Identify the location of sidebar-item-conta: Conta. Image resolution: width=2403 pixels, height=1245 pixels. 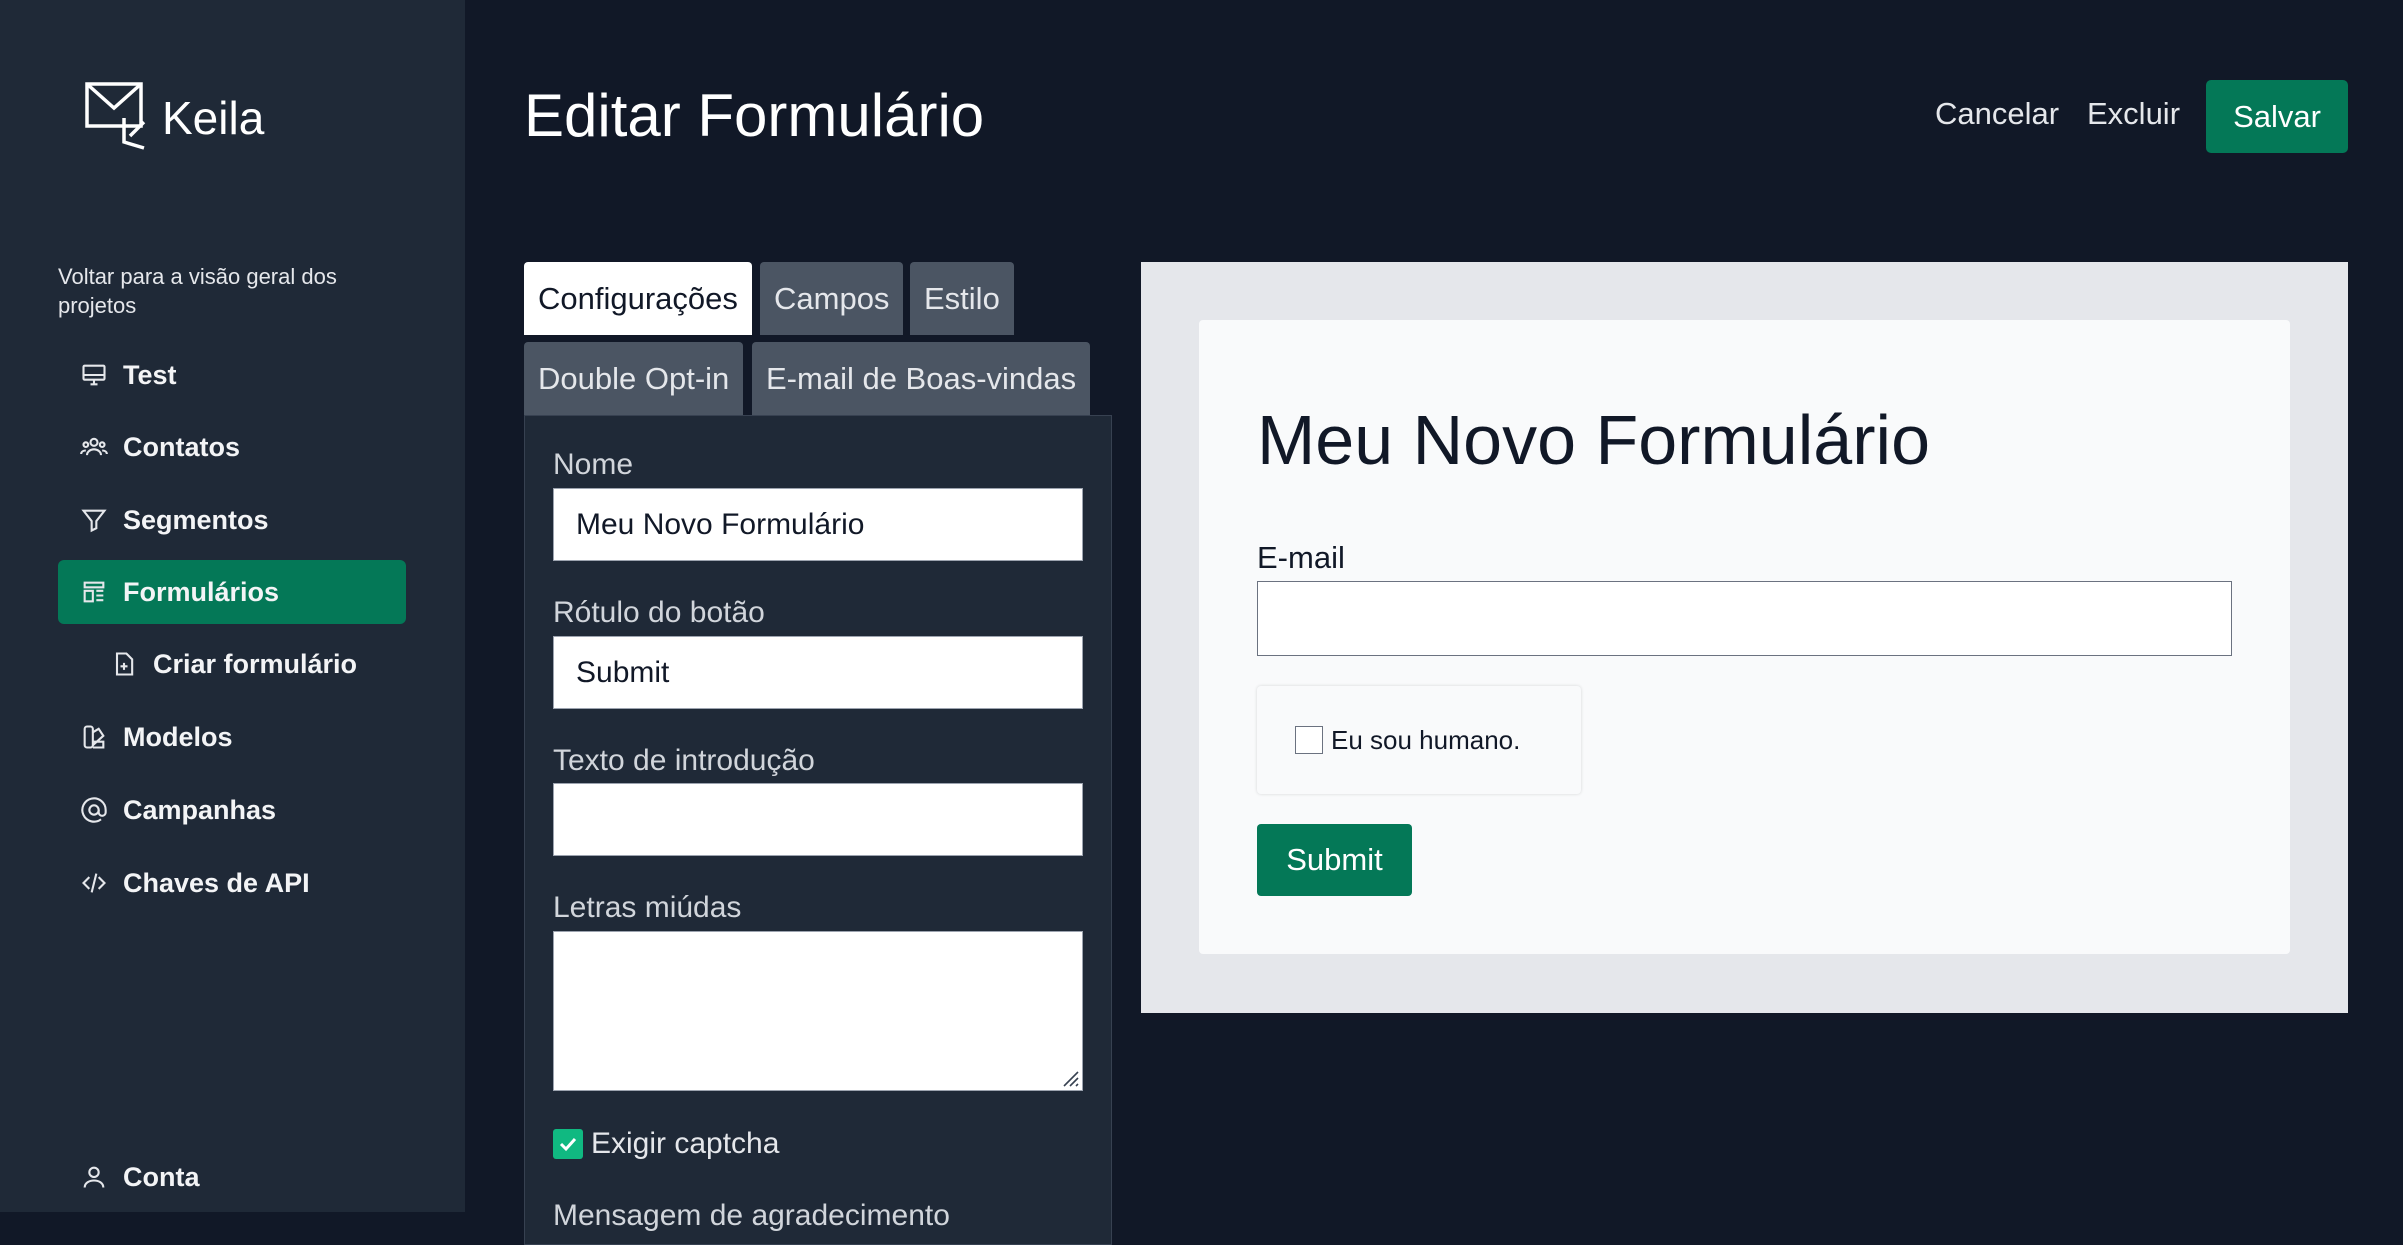
(232, 1177).